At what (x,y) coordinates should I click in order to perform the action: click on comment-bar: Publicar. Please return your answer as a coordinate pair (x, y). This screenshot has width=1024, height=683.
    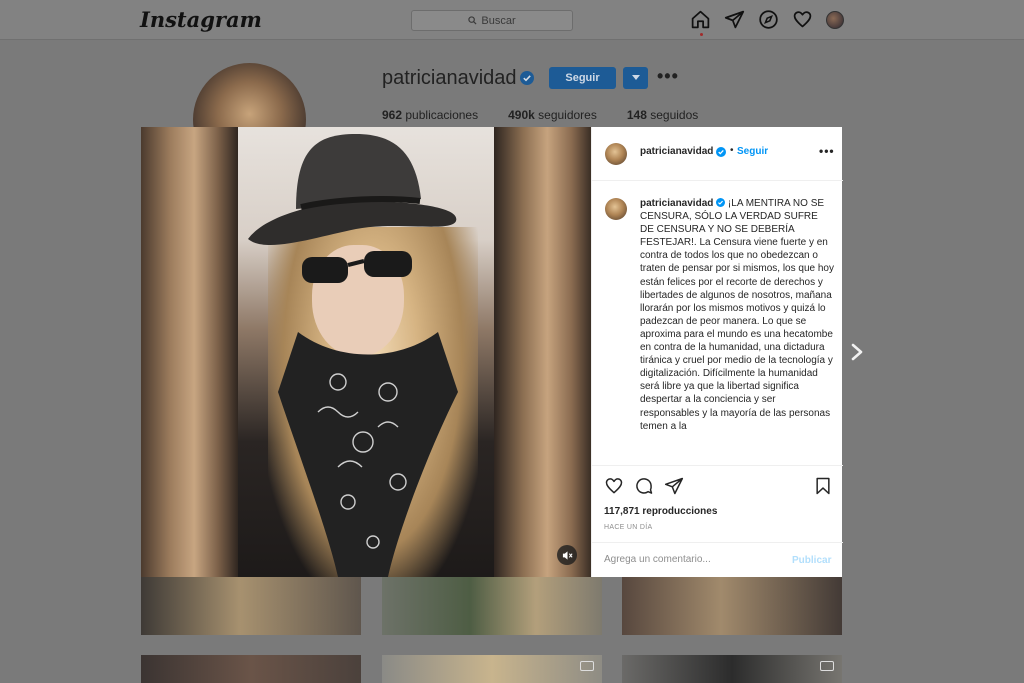
    Looking at the image, I should click on (717, 560).